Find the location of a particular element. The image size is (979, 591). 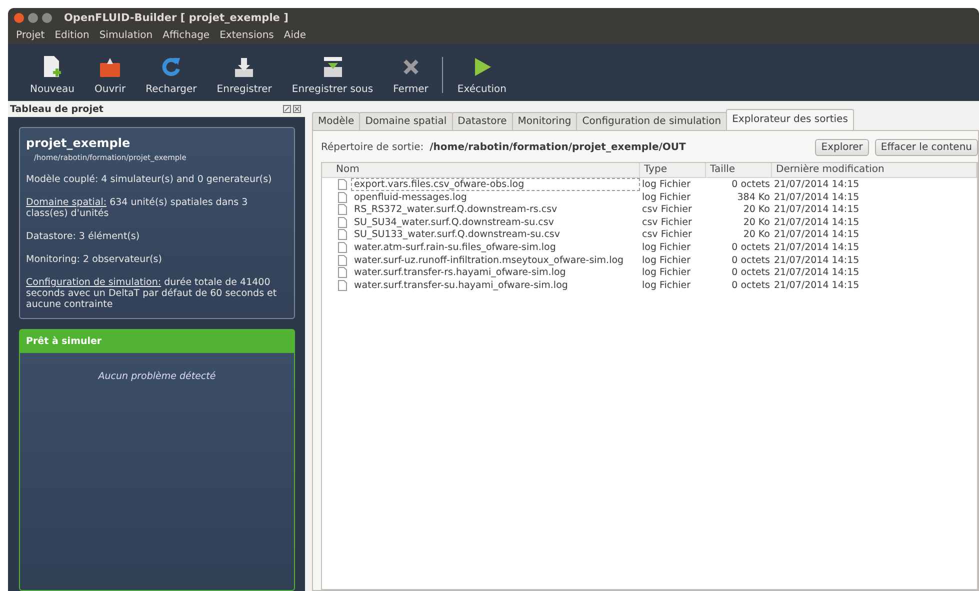

column-header: Type is located at coordinates (673, 170).